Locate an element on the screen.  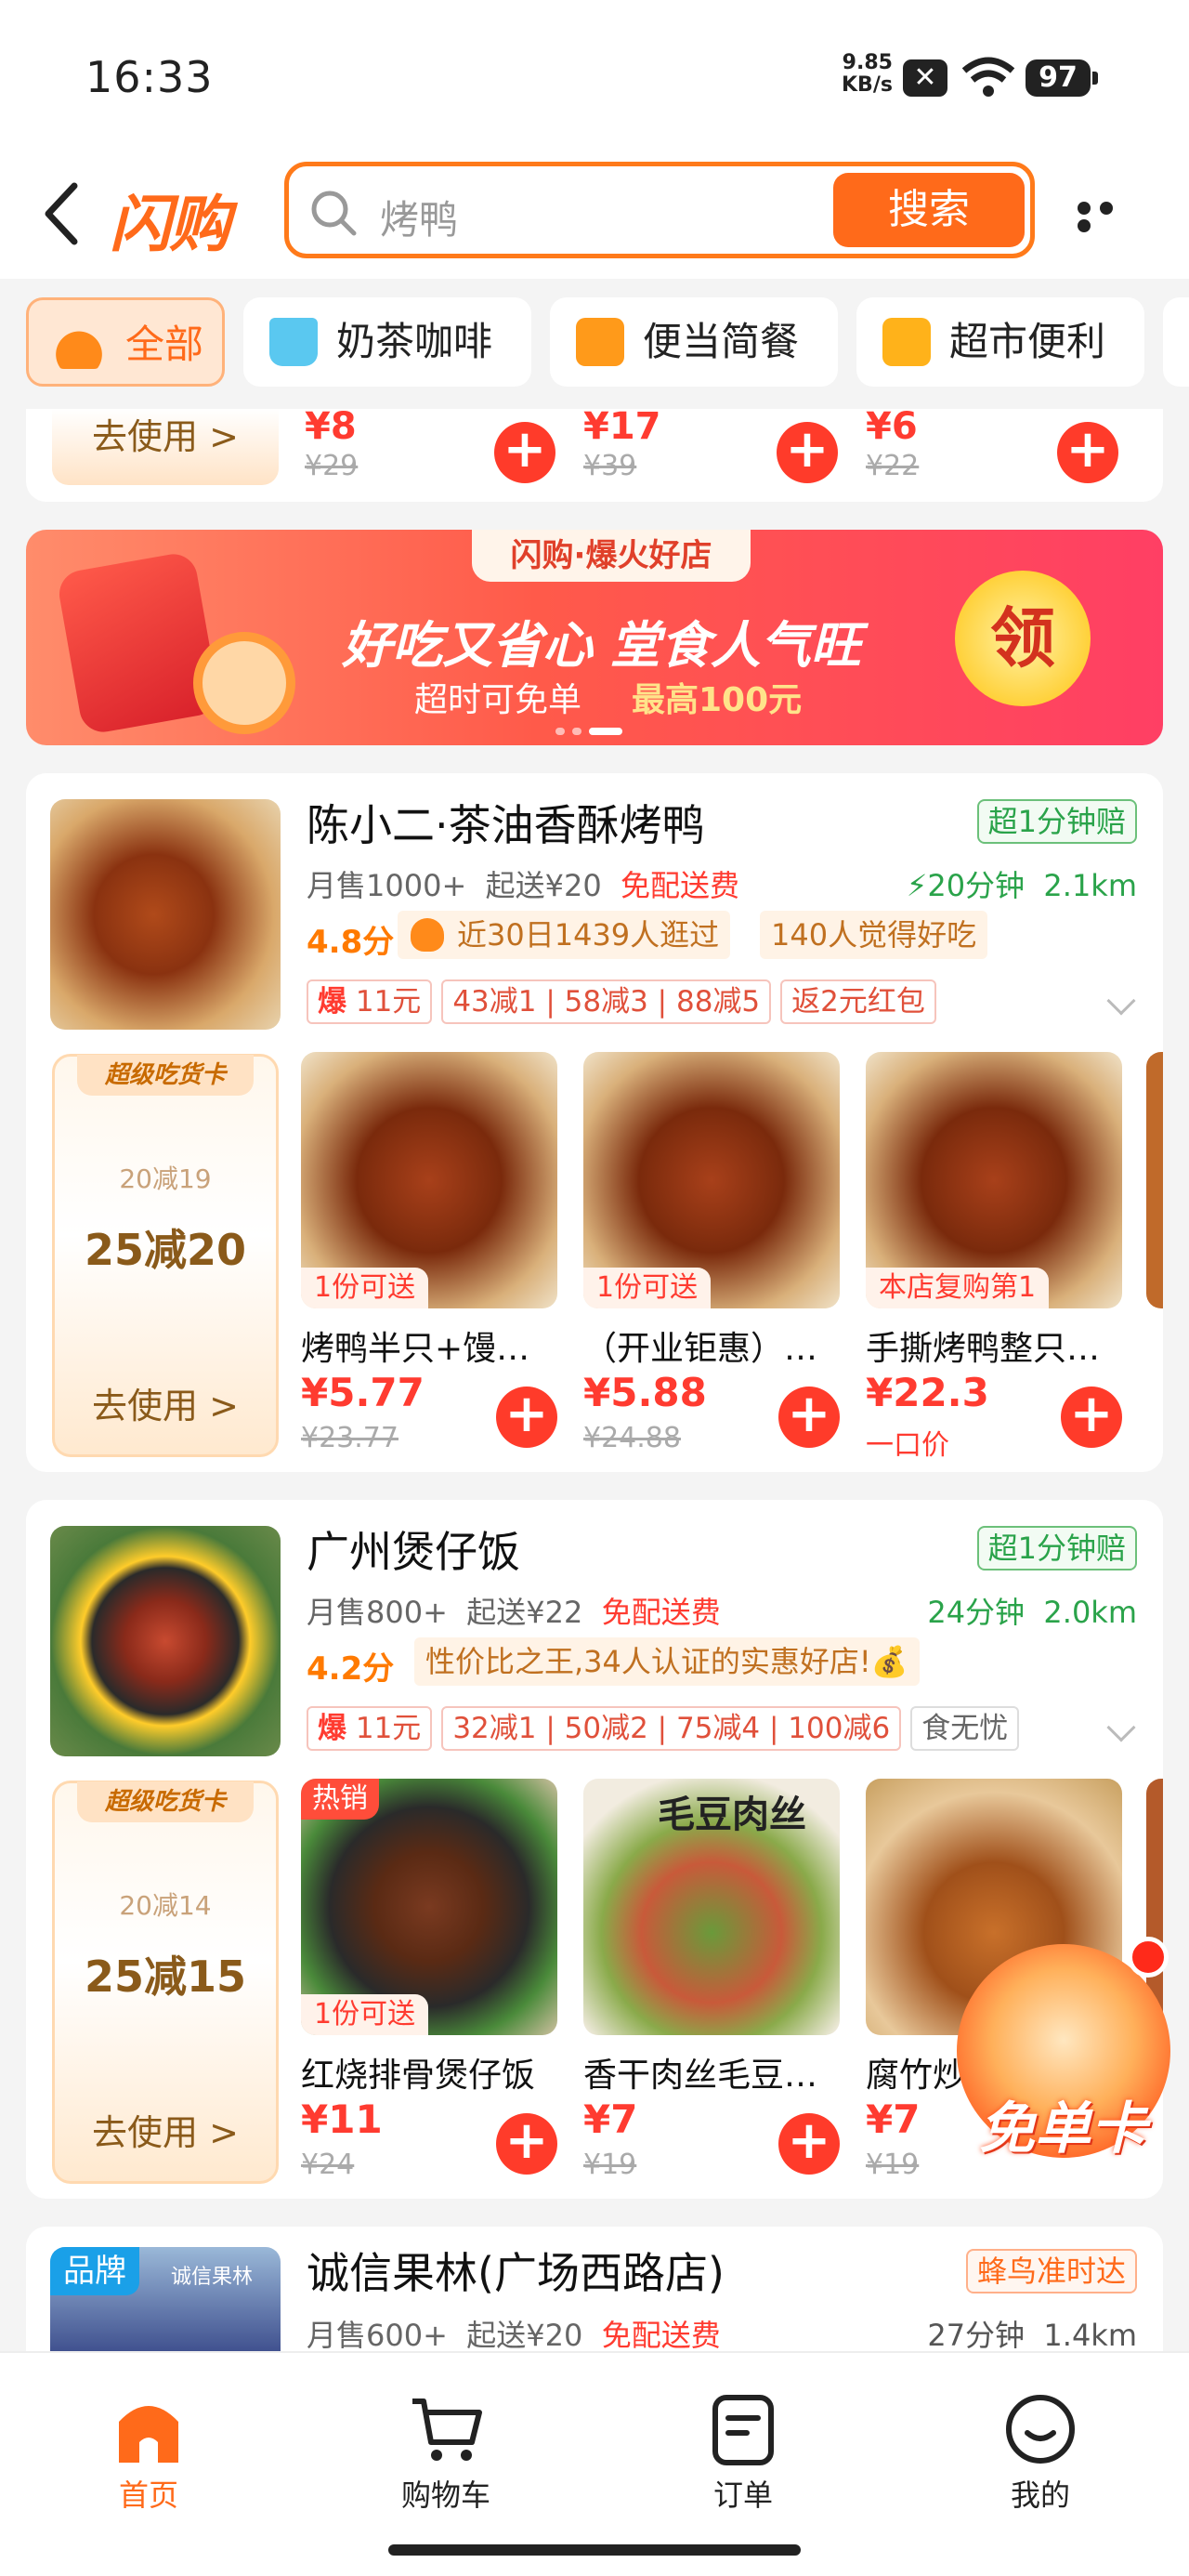
category-tabs: 全部 奶茶咖啡 便当简餐 超市便利 is located at coordinates (594, 344).